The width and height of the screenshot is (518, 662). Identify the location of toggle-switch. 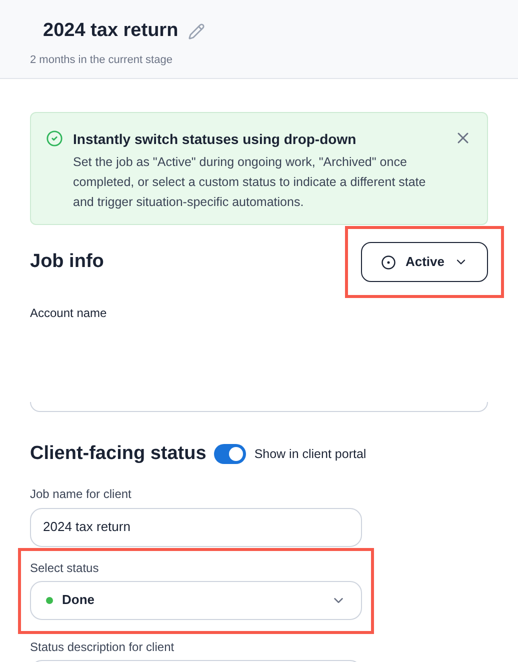
(230, 454).